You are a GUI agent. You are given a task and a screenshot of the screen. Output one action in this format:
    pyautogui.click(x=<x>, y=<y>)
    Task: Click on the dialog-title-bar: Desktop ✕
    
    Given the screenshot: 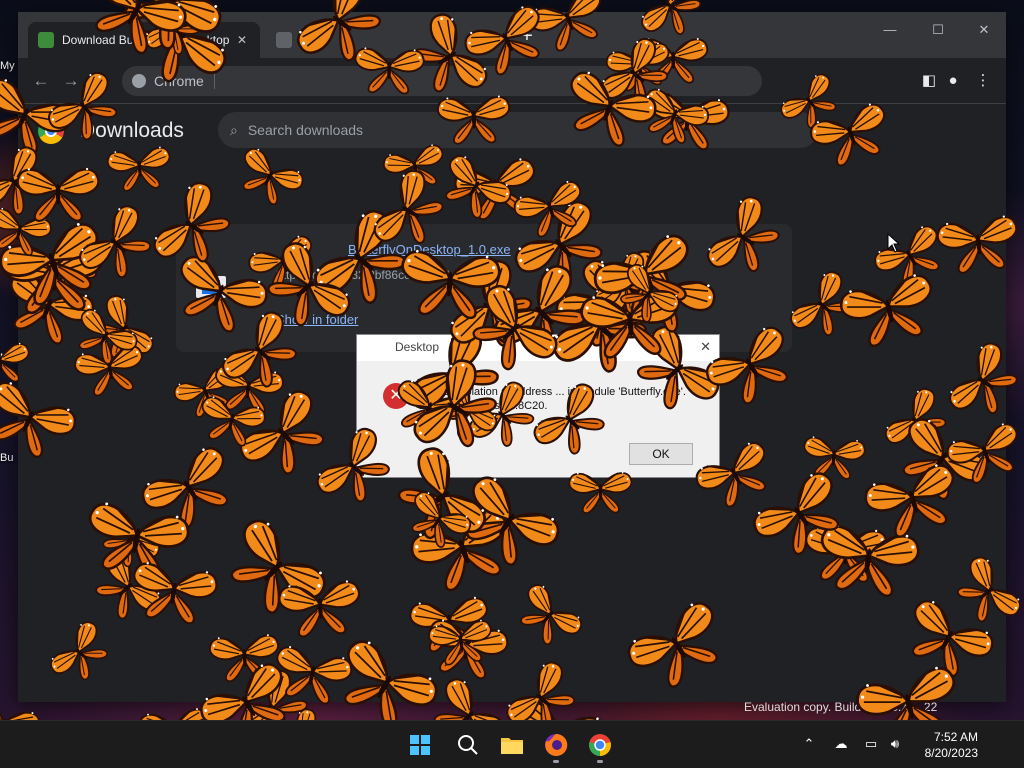 What is the action you would take?
    pyautogui.click(x=538, y=348)
    